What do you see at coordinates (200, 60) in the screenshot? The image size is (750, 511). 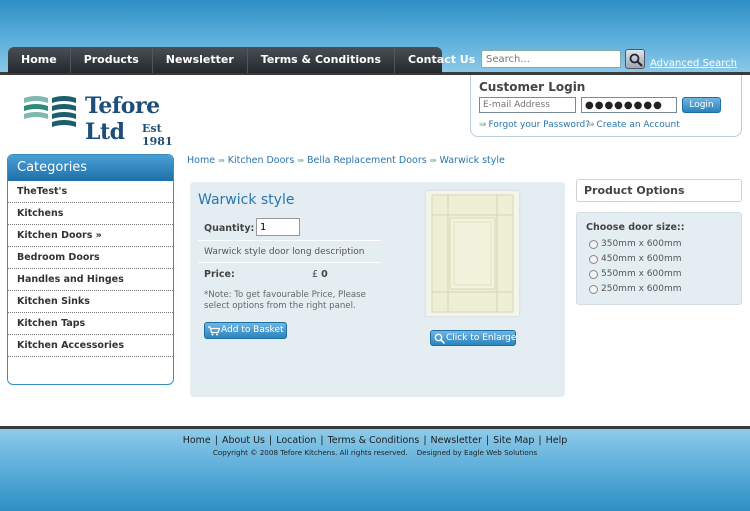 I see `nav-newsletter: Newsletter` at bounding box center [200, 60].